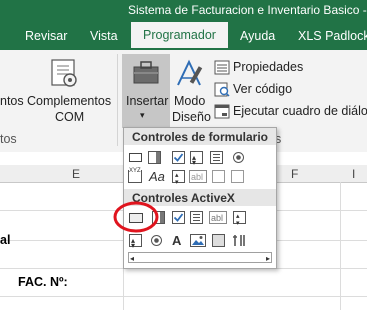 The height and width of the screenshot is (310, 367). Describe the element at coordinates (238, 157) in the screenshot. I see `option-button-control-icon` at that location.